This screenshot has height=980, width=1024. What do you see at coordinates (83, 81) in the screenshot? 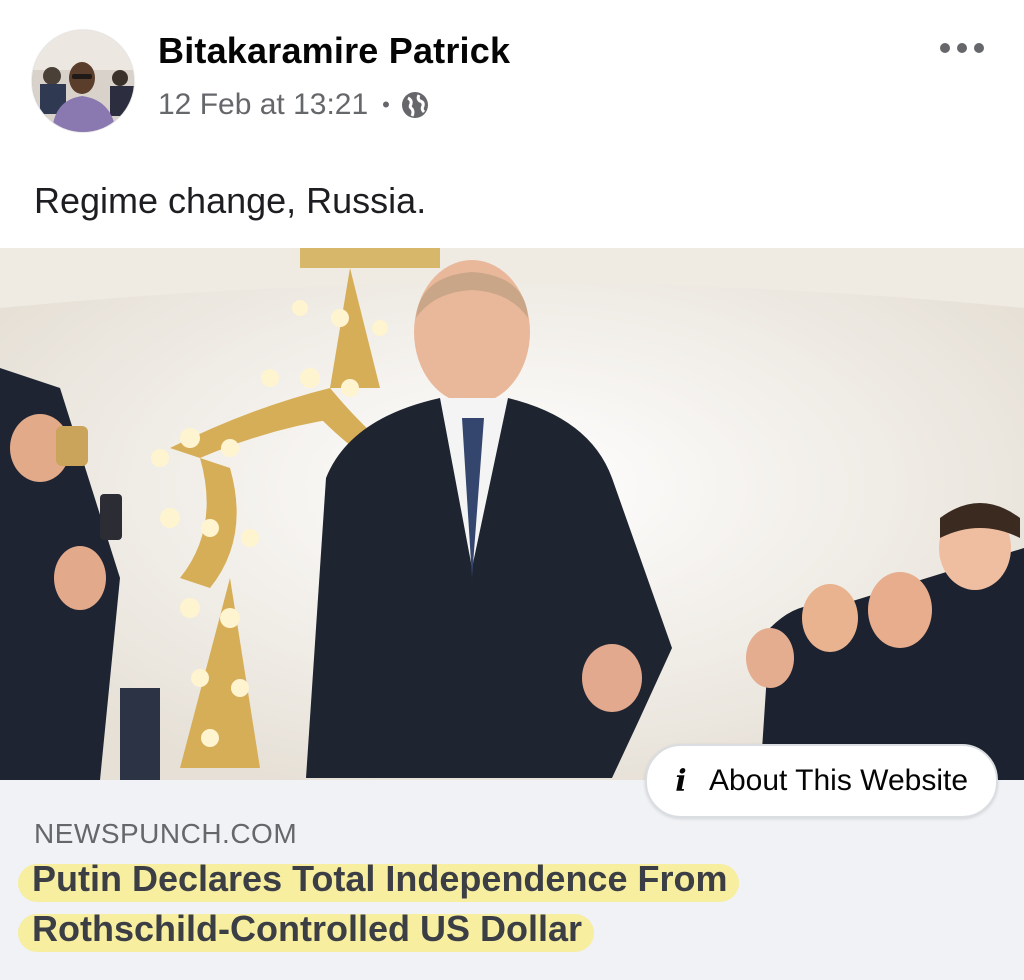
I see `avatar` at bounding box center [83, 81].